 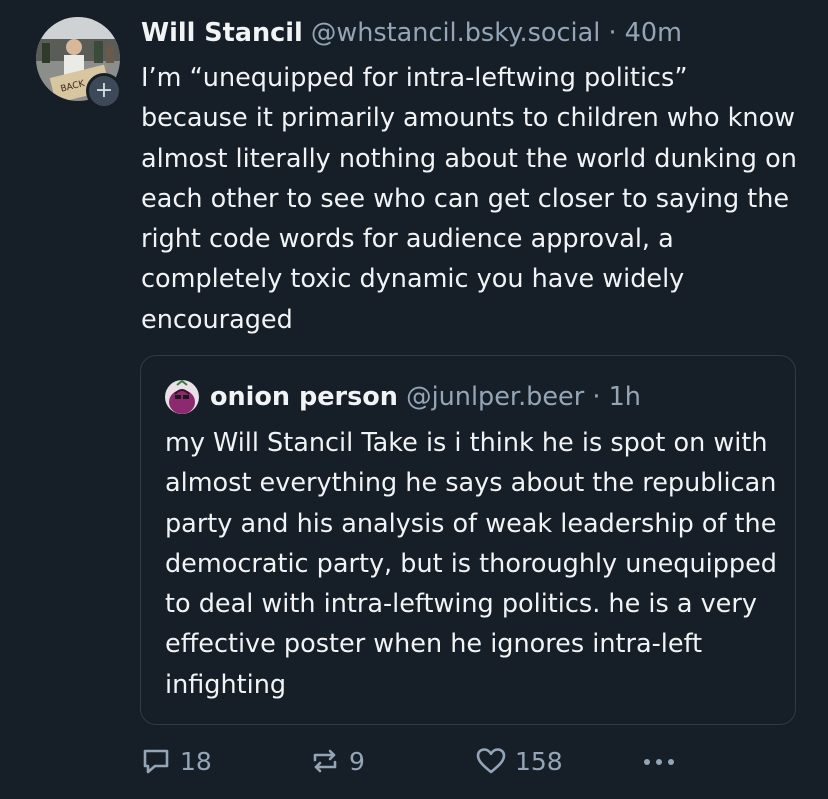 I want to click on heart-icon, so click(x=491, y=761).